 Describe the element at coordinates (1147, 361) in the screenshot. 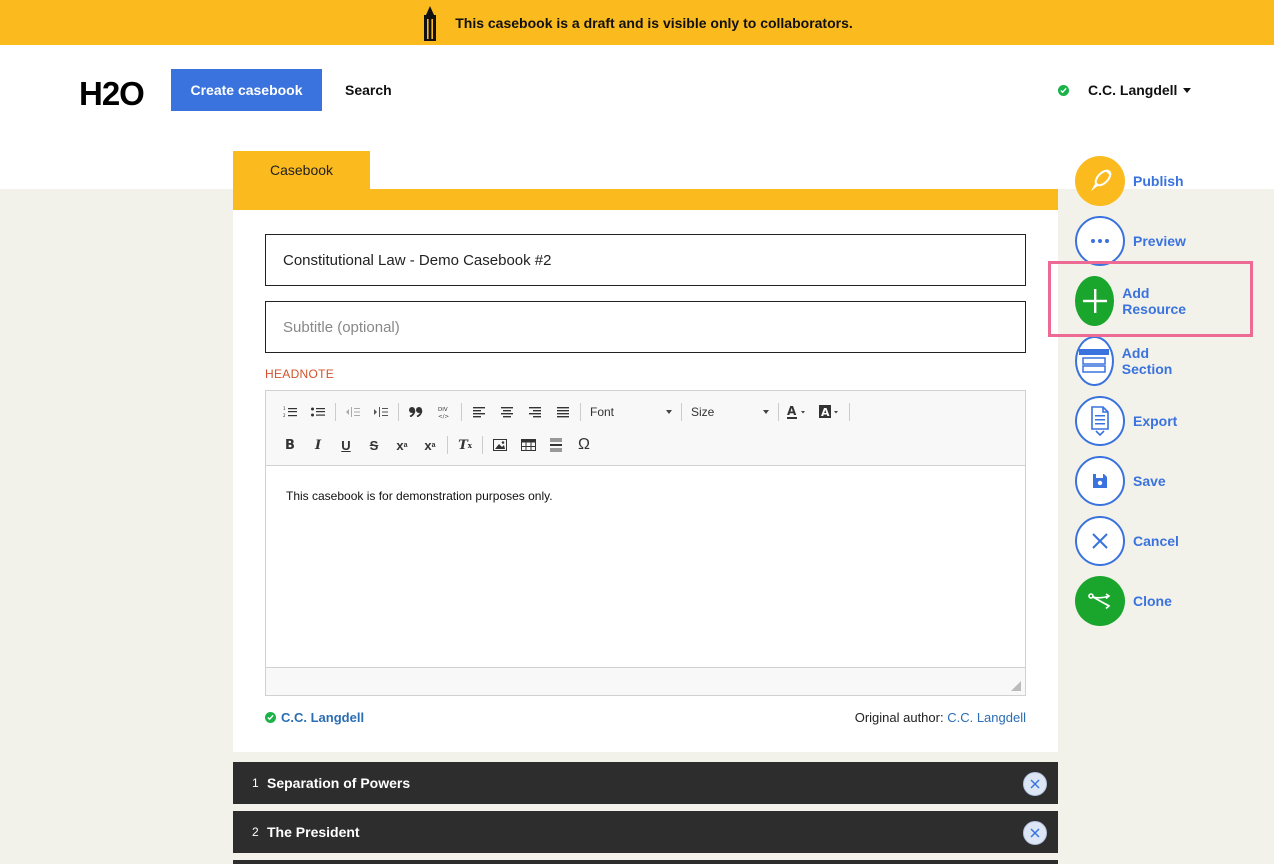

I see `add-section-label: Add Section` at that location.